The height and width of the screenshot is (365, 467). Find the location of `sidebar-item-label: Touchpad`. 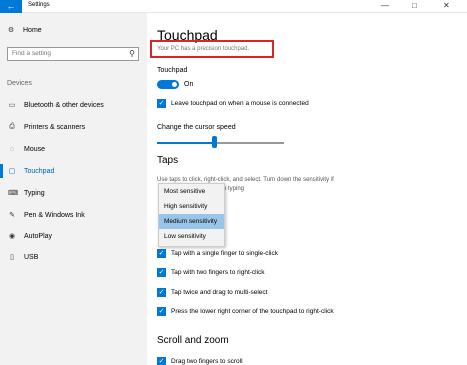

sidebar-item-label: Touchpad is located at coordinates (39, 171).